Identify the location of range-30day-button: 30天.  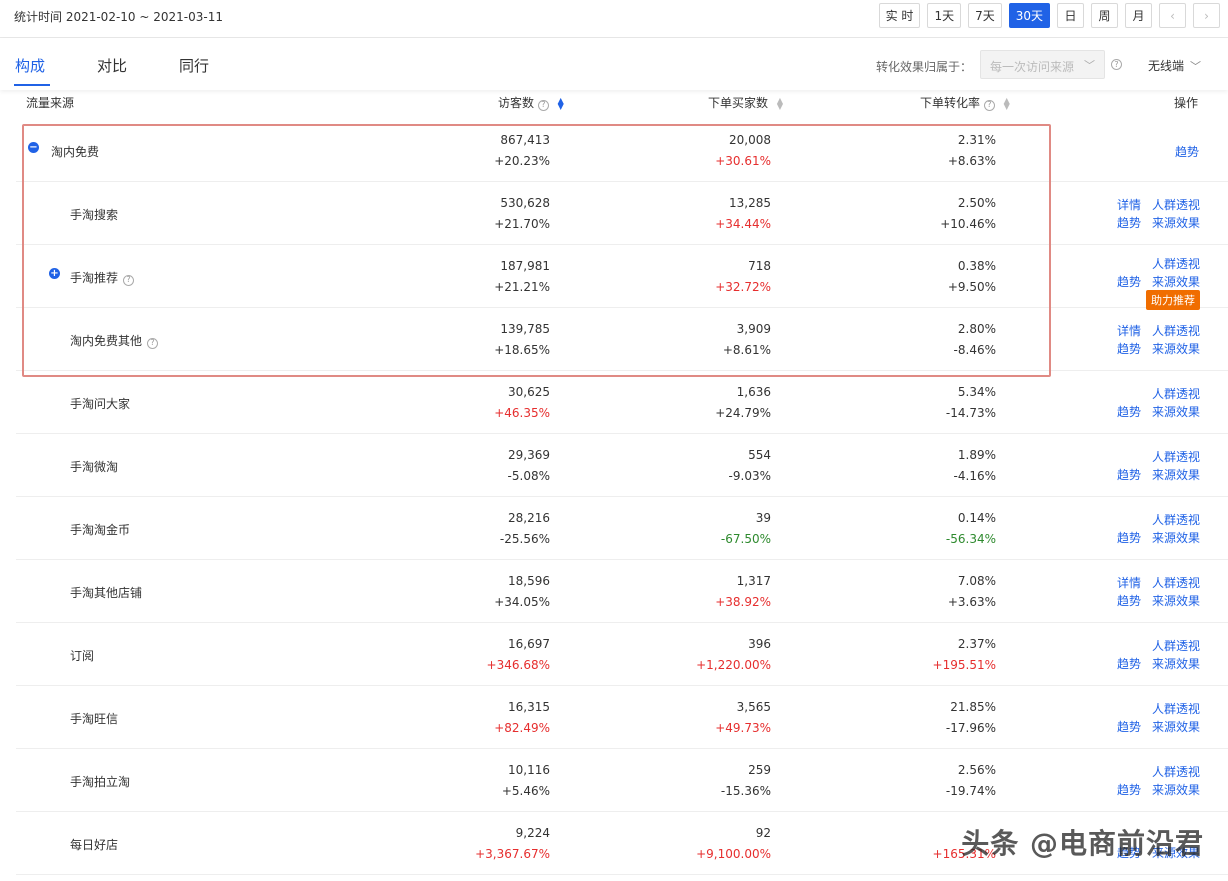
(1029, 15).